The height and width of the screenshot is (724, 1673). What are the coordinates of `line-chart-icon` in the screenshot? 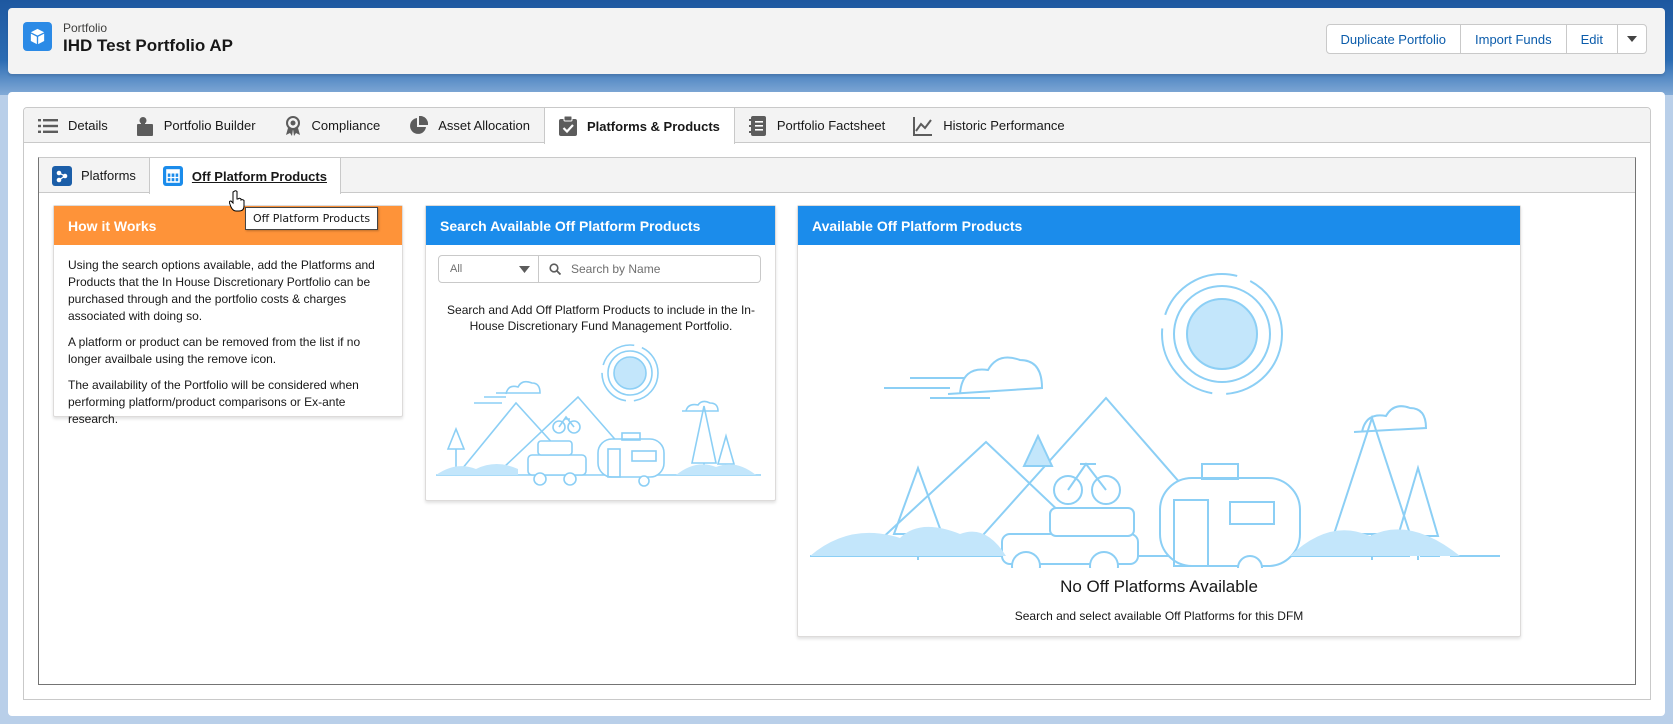 It's located at (923, 126).